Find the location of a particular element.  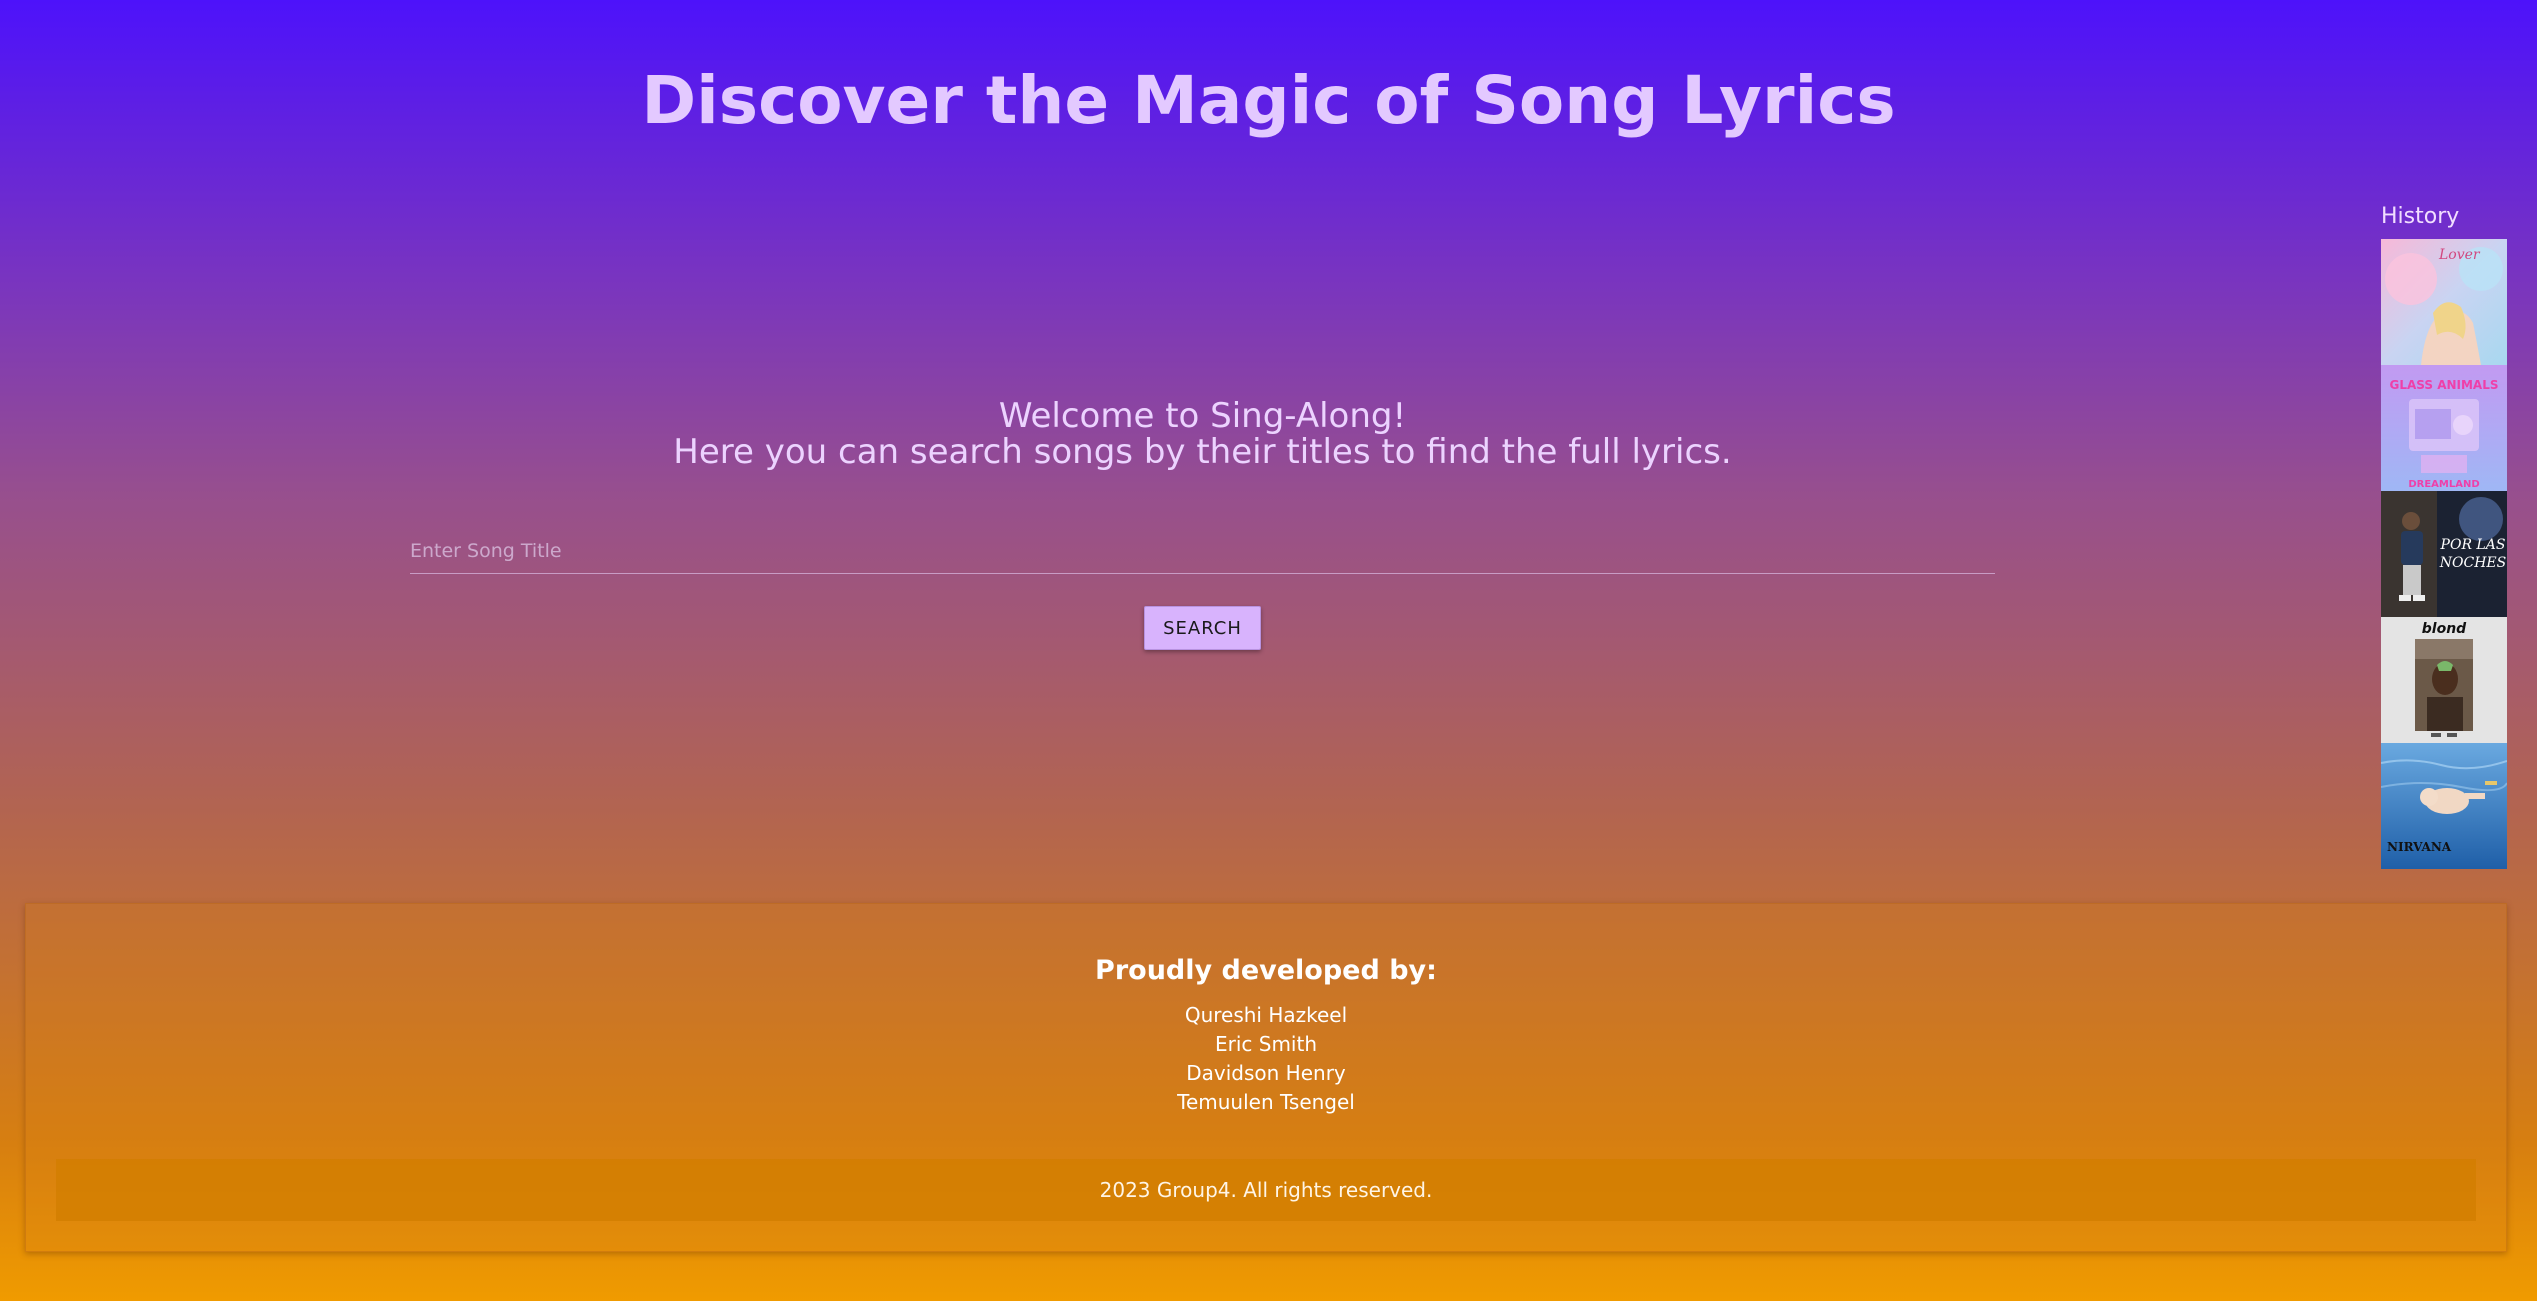

history-item-nevermind: NIRVANA is located at coordinates (2444, 806).